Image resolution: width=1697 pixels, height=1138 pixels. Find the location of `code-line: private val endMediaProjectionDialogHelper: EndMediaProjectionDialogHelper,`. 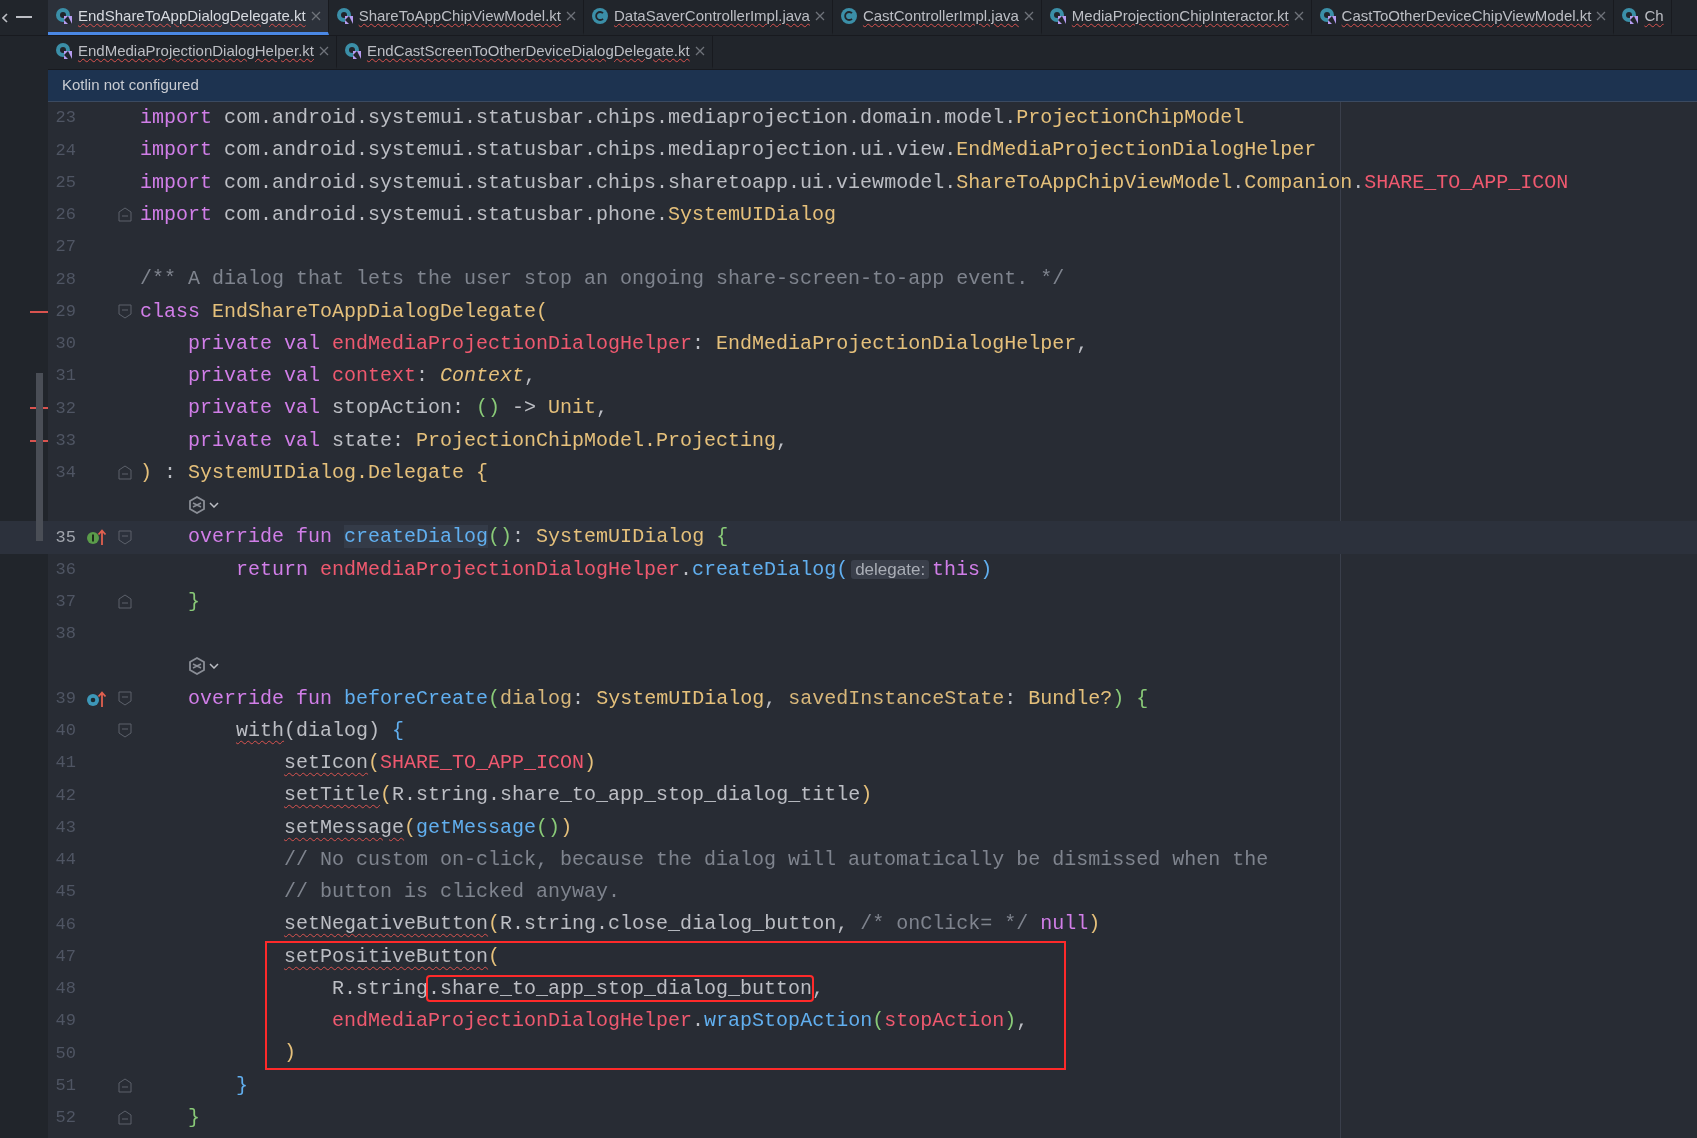

code-line: private val endMediaProjectionDialogHelper: EndMediaProjectionDialogHelper, is located at coordinates (638, 343).